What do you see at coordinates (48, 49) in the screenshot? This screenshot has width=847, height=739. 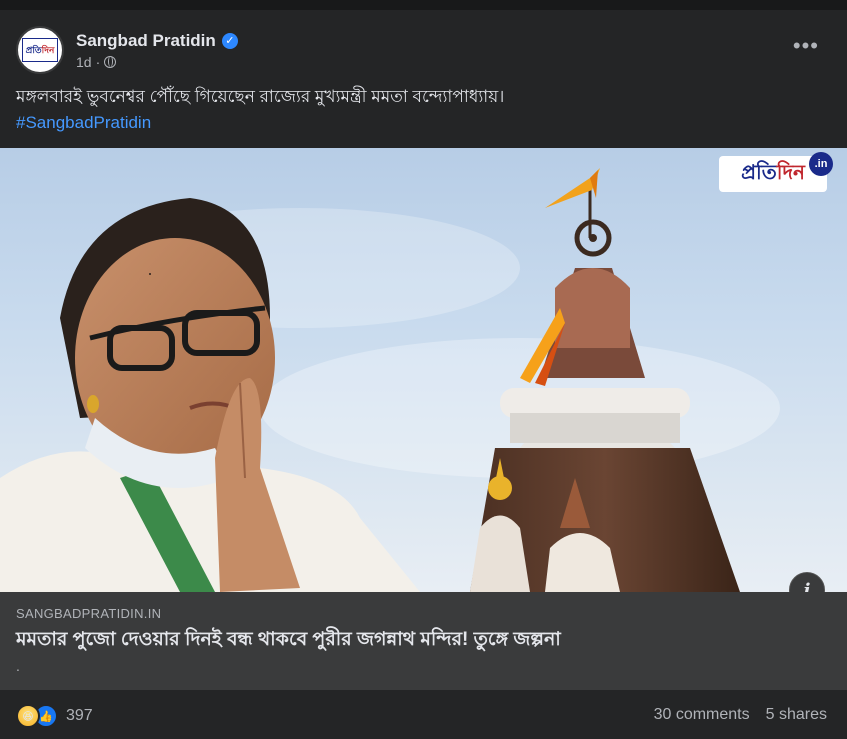 I see `avatar-logo-text-b: দিন` at bounding box center [48, 49].